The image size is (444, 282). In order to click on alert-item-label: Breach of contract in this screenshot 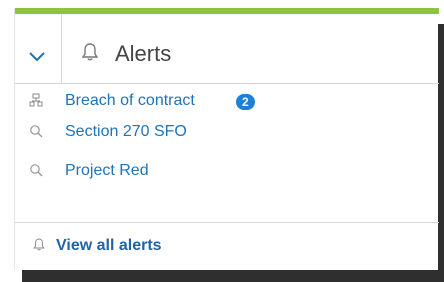, I will do `click(130, 100)`.